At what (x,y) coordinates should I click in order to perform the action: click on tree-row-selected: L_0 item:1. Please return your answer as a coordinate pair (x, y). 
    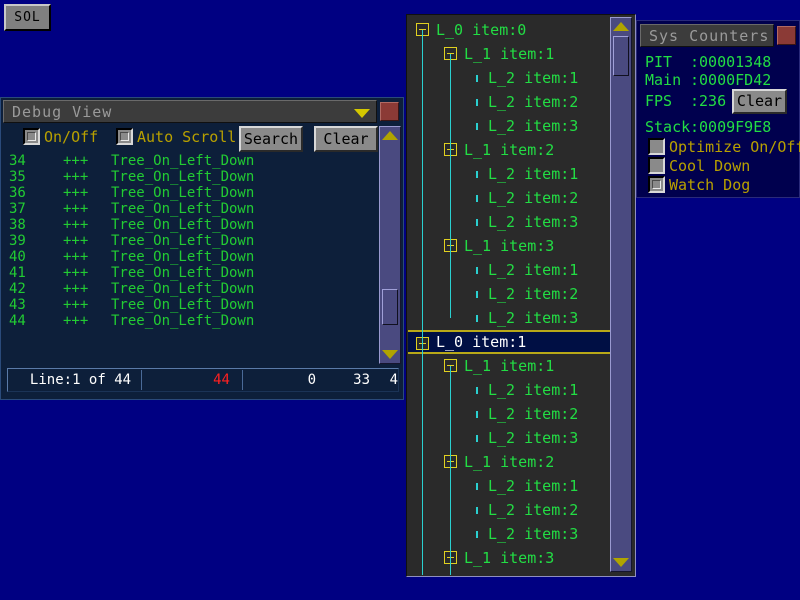
    Looking at the image, I should click on (510, 342).